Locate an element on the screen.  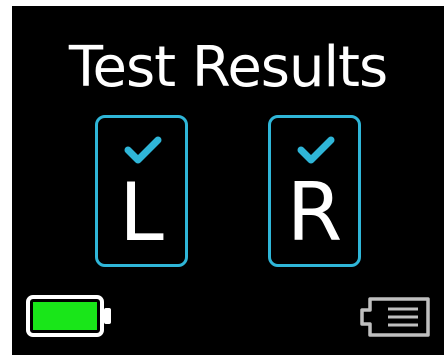
right-ear-result-card: R is located at coordinates (314, 191).